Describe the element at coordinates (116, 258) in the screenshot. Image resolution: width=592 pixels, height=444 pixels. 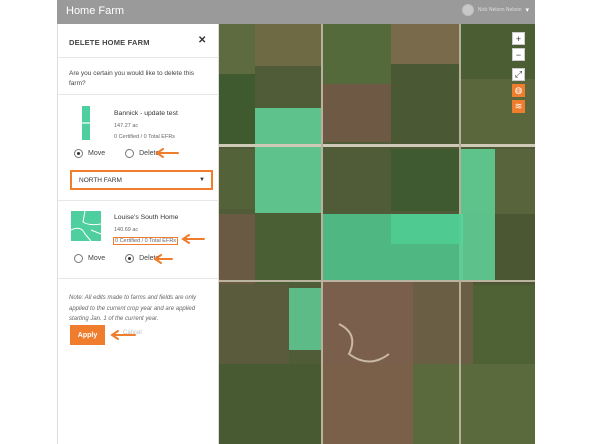
I see `farm-2-action-radios: Move Delete` at that location.